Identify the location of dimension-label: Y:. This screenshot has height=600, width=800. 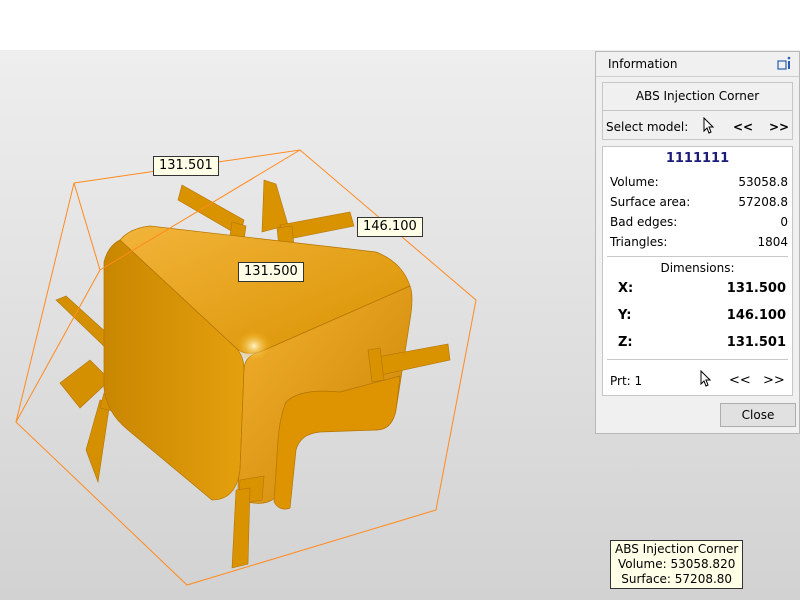
(625, 315).